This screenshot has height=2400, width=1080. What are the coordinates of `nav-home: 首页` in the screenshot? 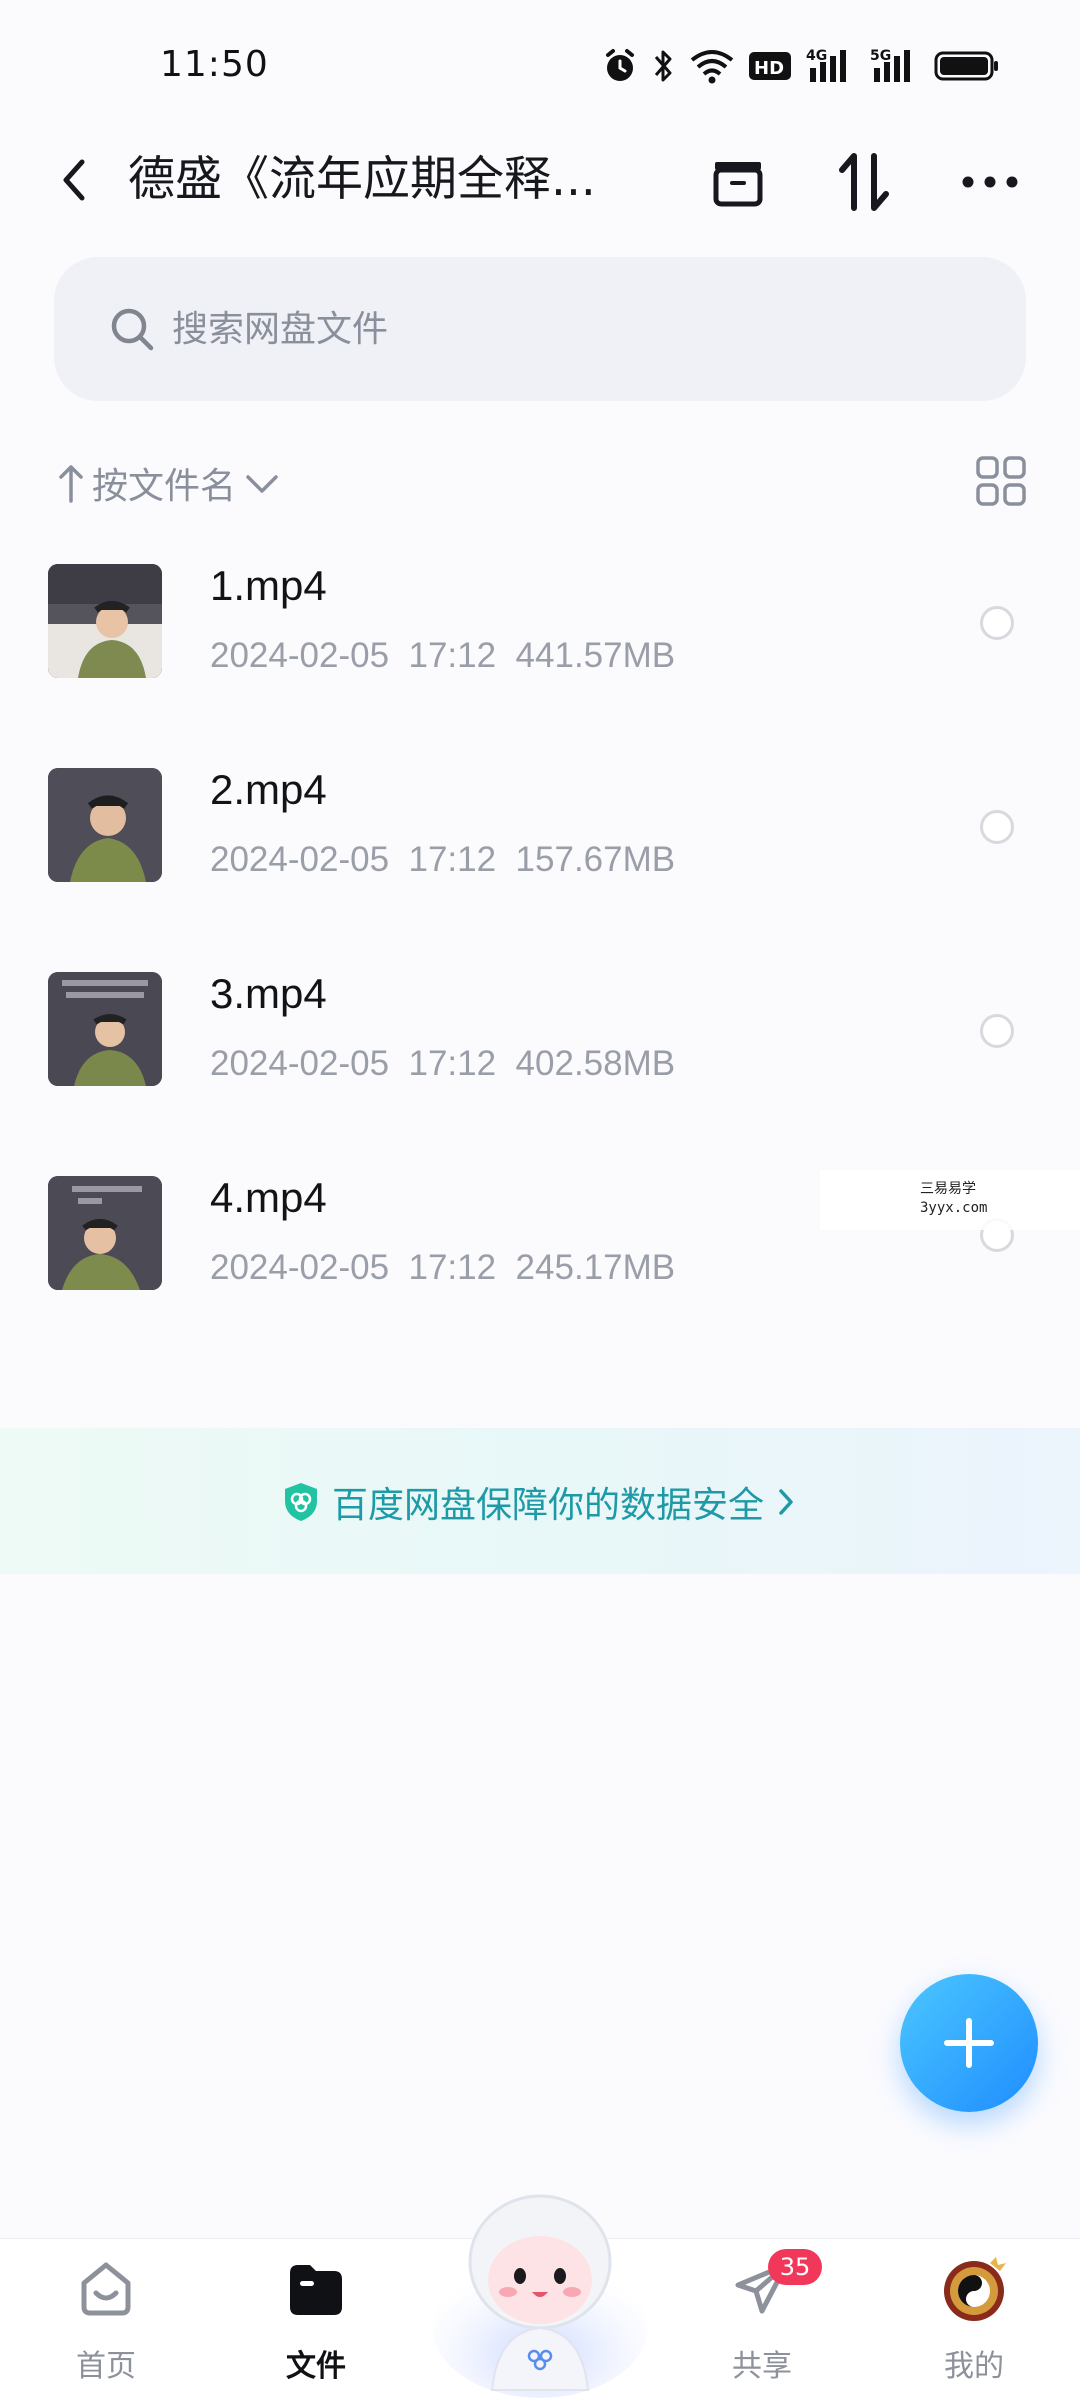 It's located at (106, 2325).